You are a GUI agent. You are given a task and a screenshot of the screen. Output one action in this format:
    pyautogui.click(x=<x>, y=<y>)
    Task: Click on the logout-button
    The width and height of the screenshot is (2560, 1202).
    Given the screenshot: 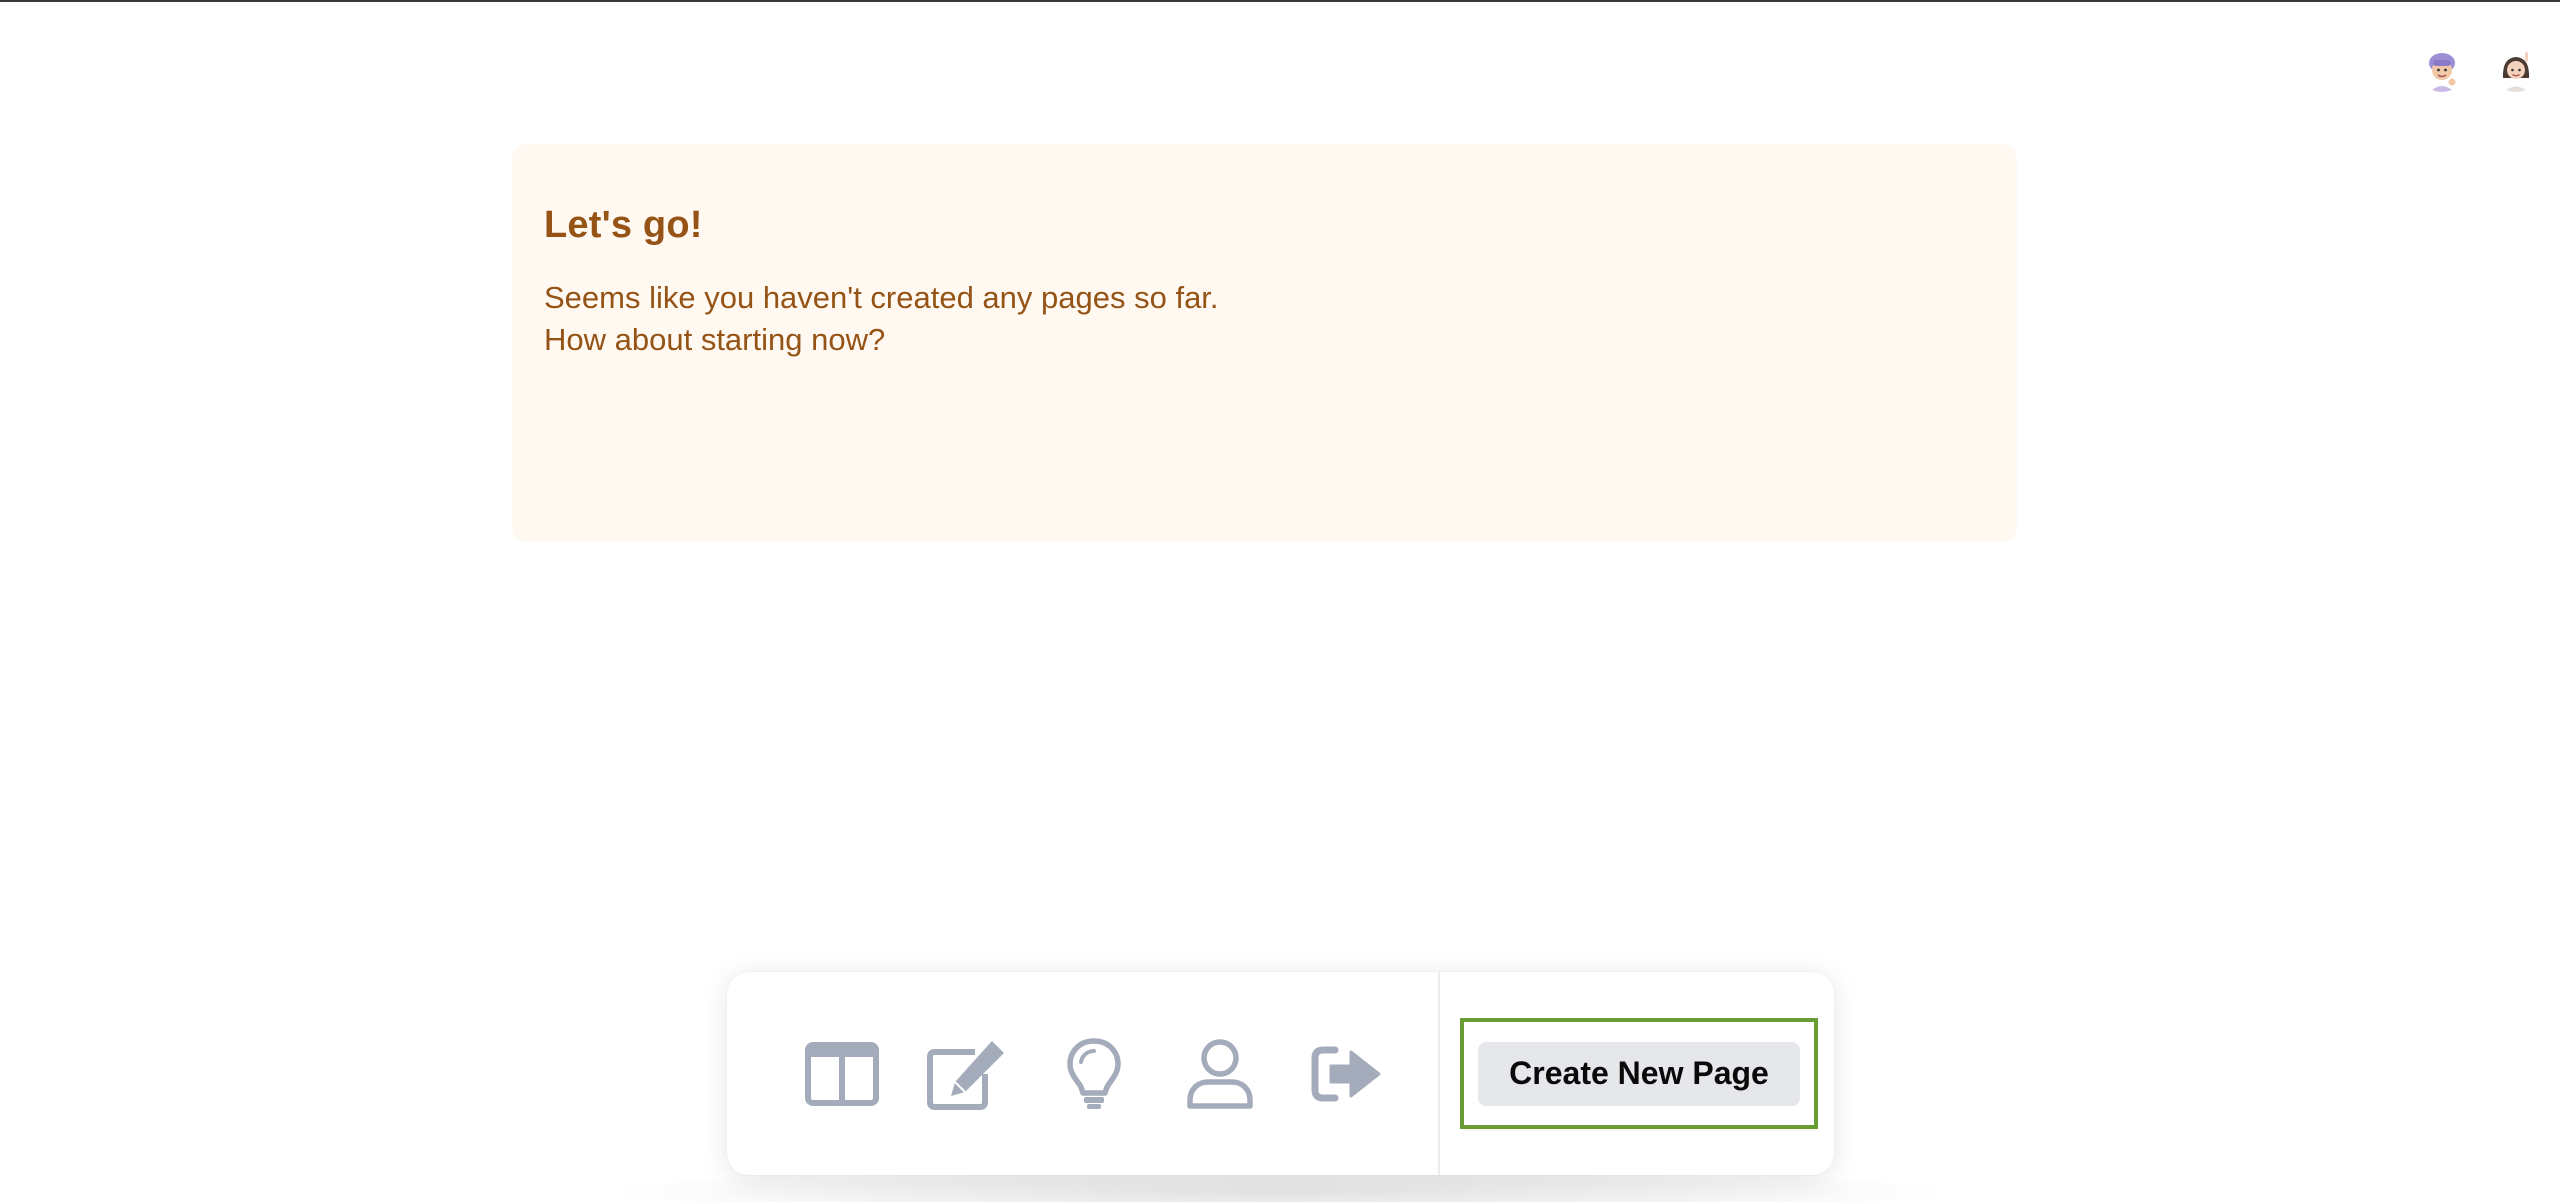 What is the action you would take?
    pyautogui.click(x=1346, y=1073)
    